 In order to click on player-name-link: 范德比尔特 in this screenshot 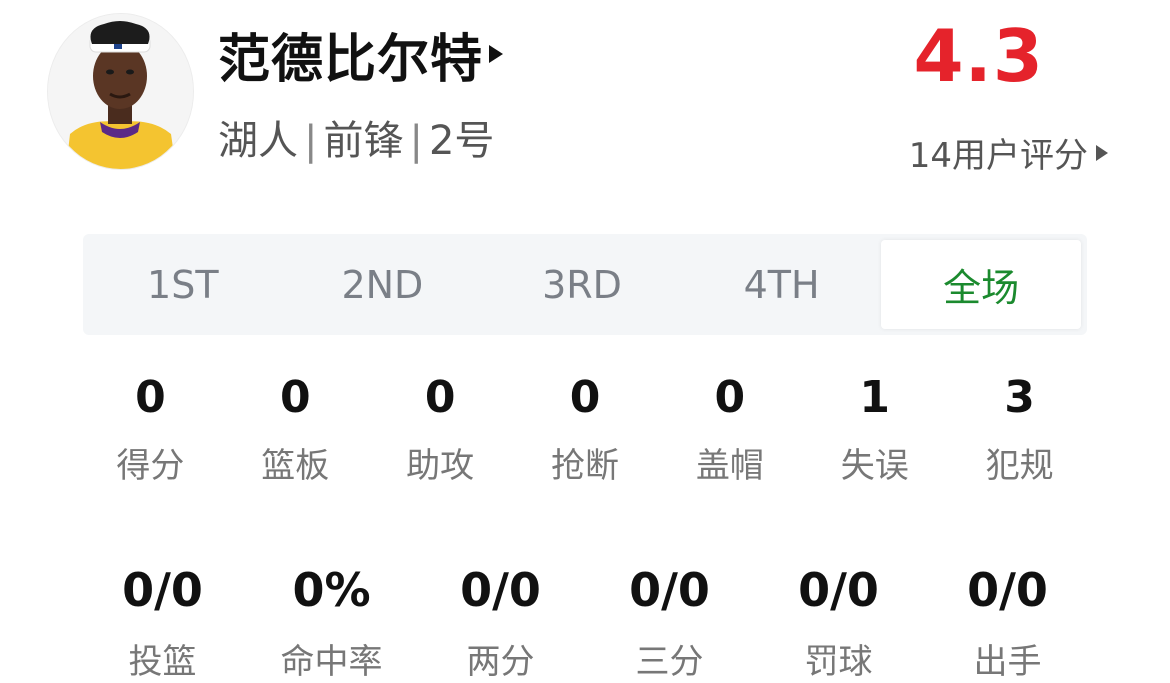, I will do `click(361, 56)`.